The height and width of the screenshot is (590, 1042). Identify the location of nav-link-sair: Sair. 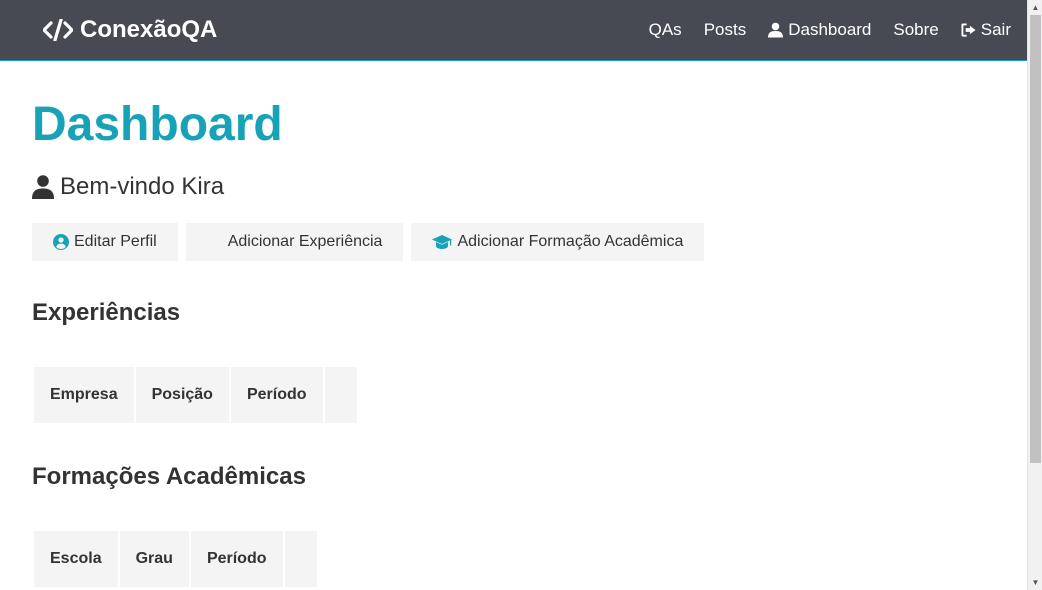
(986, 30).